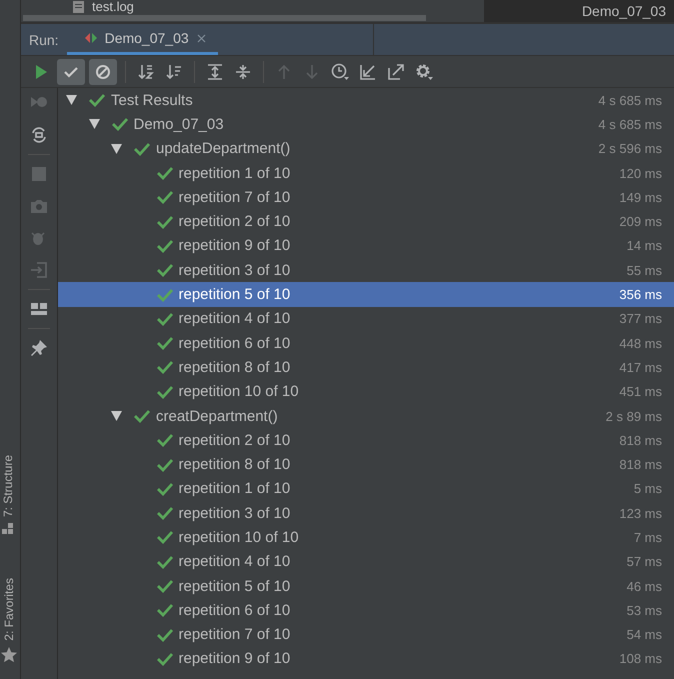 Image resolution: width=674 pixels, height=679 pixels. I want to click on export-icon, so click(396, 71).